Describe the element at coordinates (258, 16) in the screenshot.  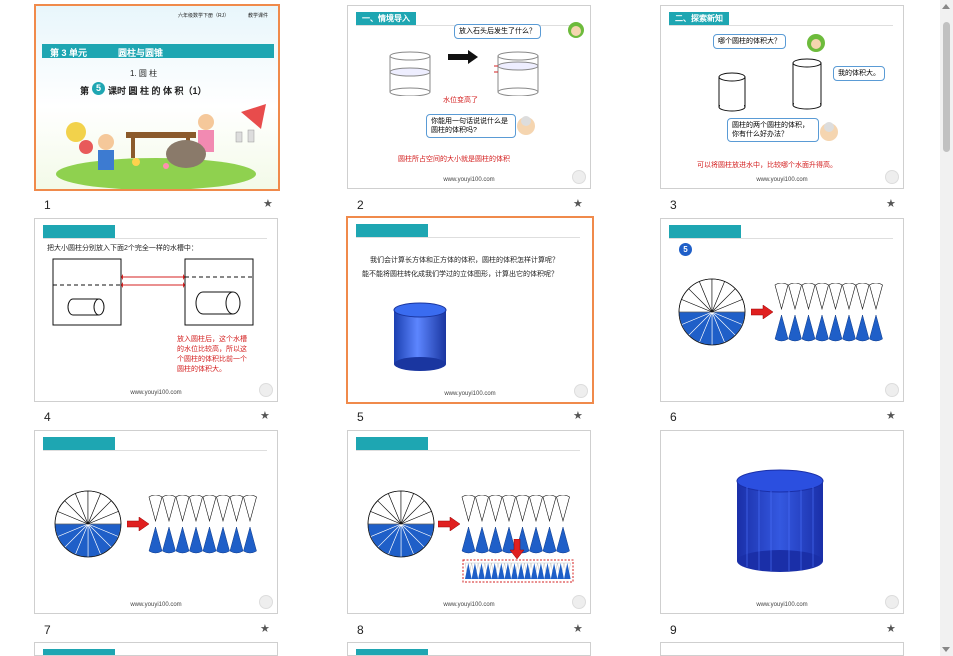
I see `course-tag: 教学课件` at that location.